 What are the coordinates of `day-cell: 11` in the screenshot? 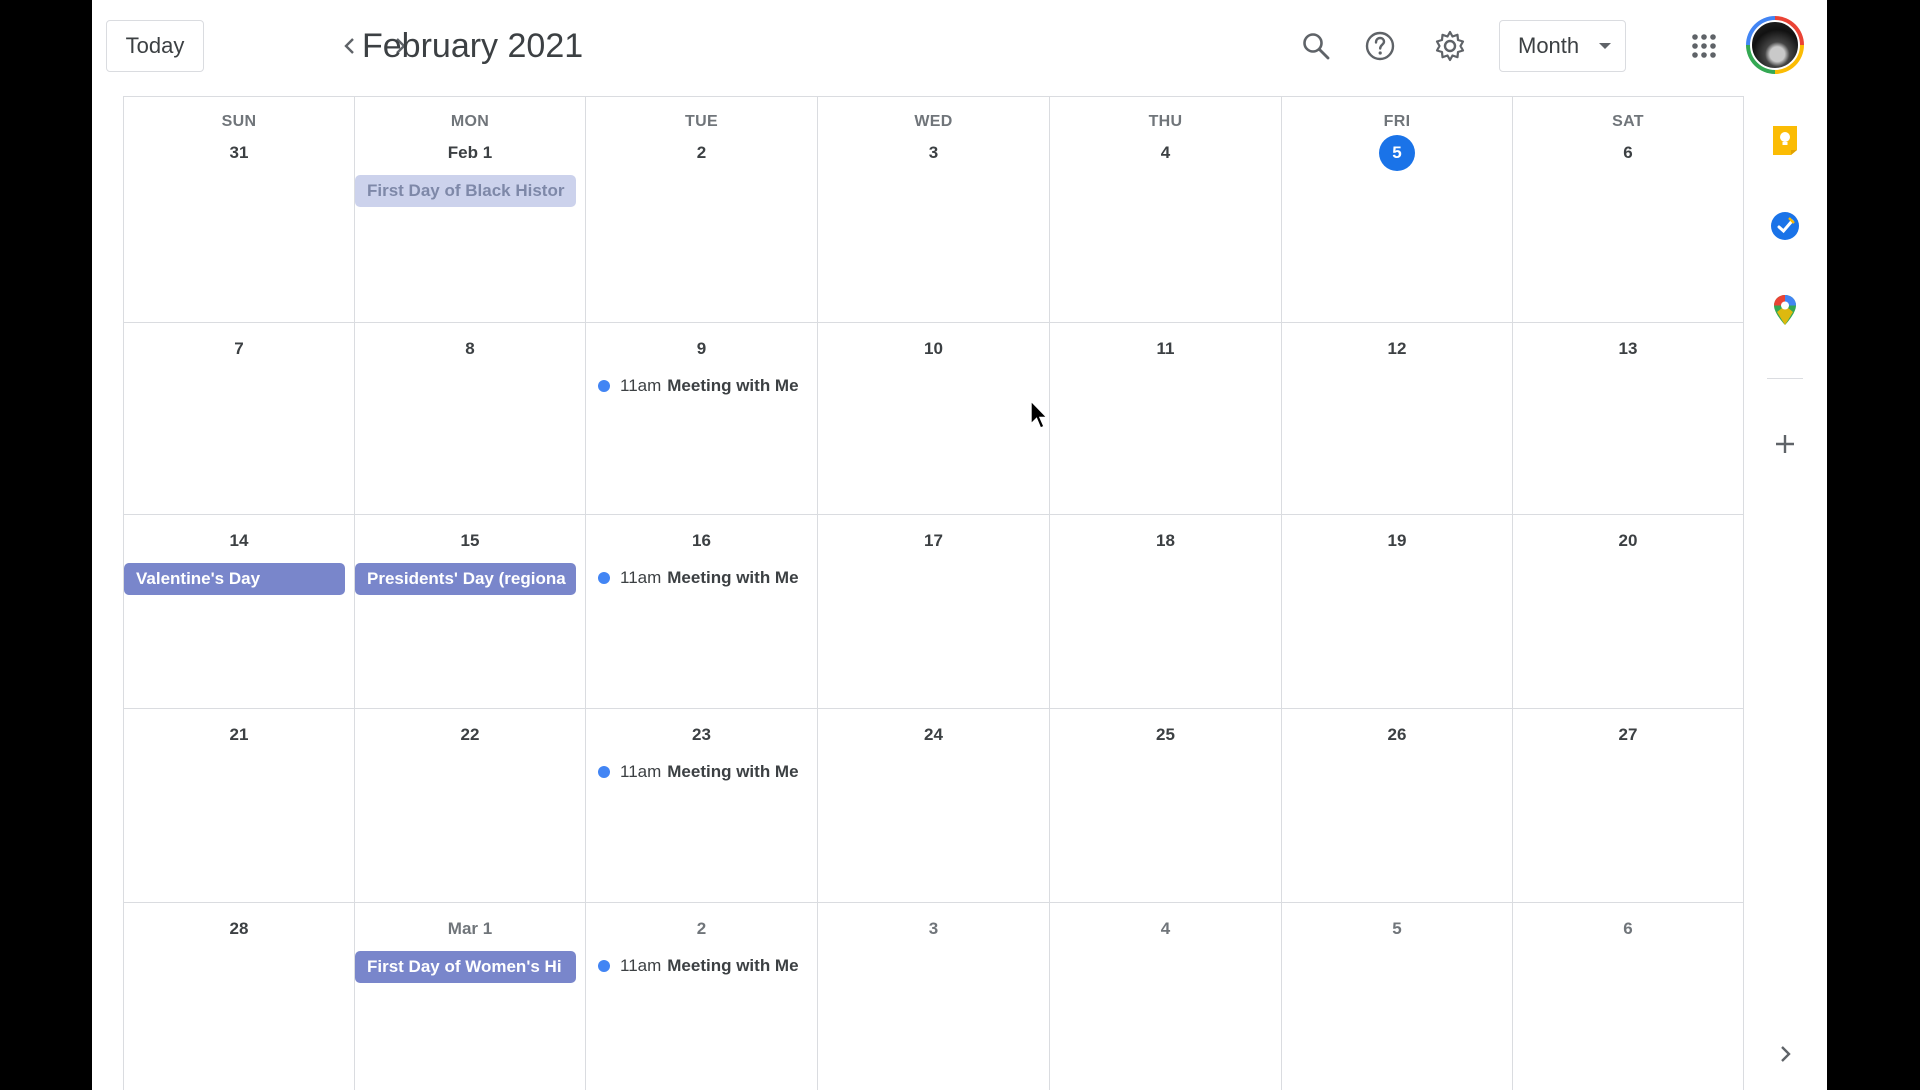 It's located at (1166, 419).